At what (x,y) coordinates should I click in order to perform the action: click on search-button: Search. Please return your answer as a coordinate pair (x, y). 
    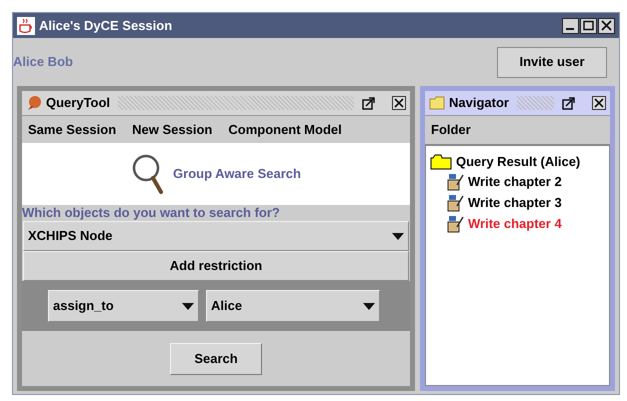
    Looking at the image, I should click on (216, 358).